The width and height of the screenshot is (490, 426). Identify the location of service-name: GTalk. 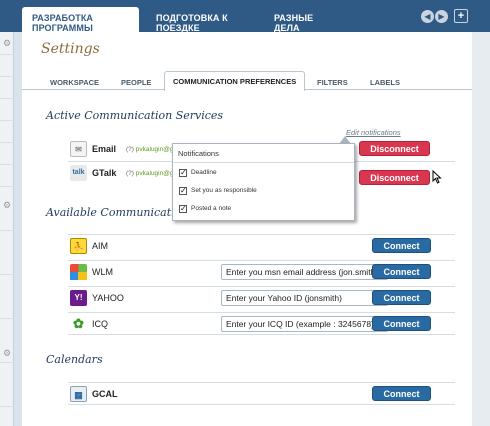
(104, 173).